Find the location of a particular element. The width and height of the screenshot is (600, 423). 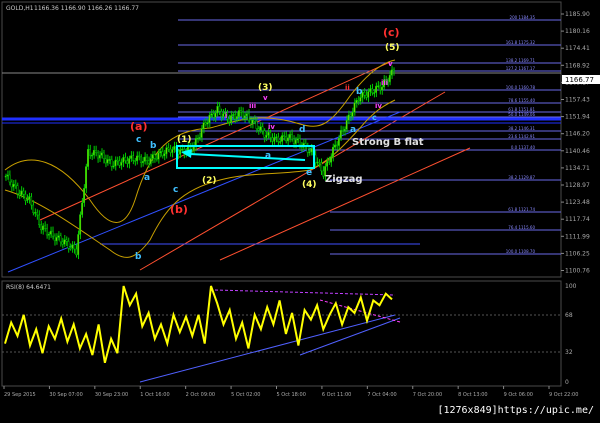

wave-c-small-3: c is located at coordinates (374, 117).